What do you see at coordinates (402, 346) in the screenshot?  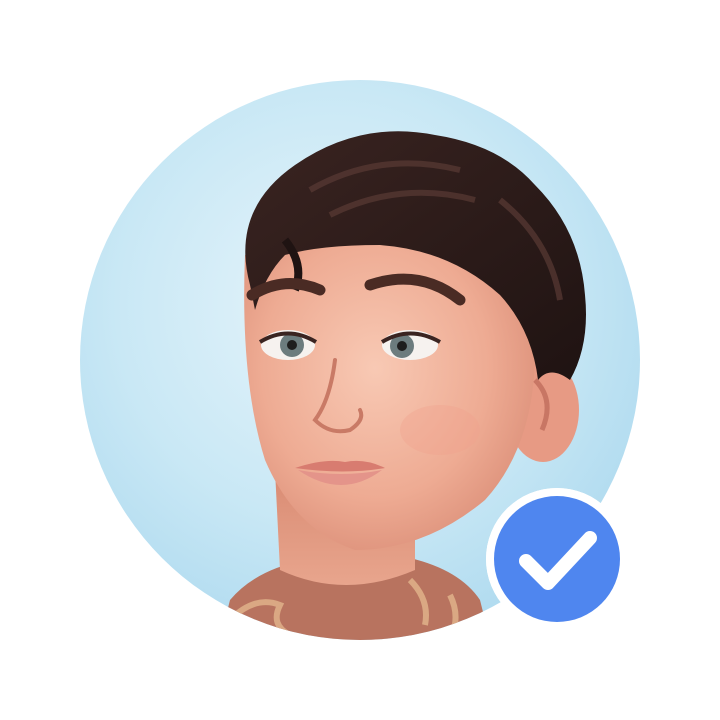 I see `right-pupil` at bounding box center [402, 346].